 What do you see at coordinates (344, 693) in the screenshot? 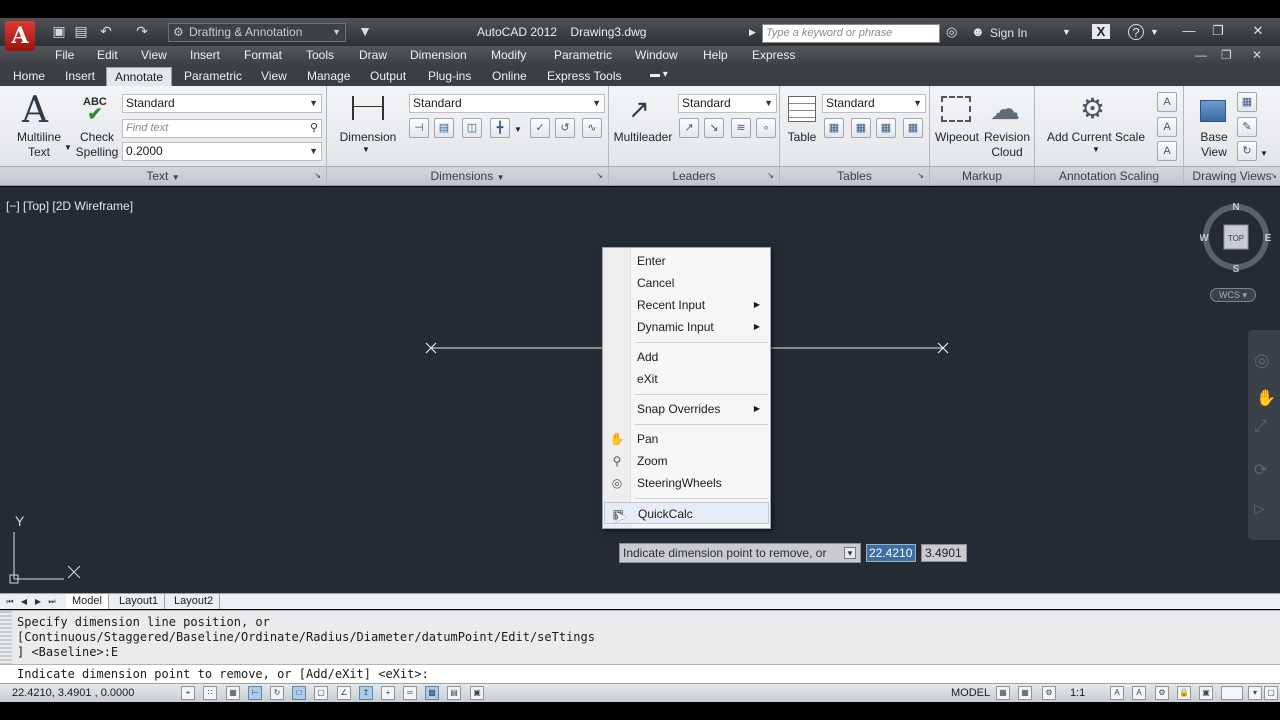
I see `object-snap-tracking-icon: ∠` at bounding box center [344, 693].